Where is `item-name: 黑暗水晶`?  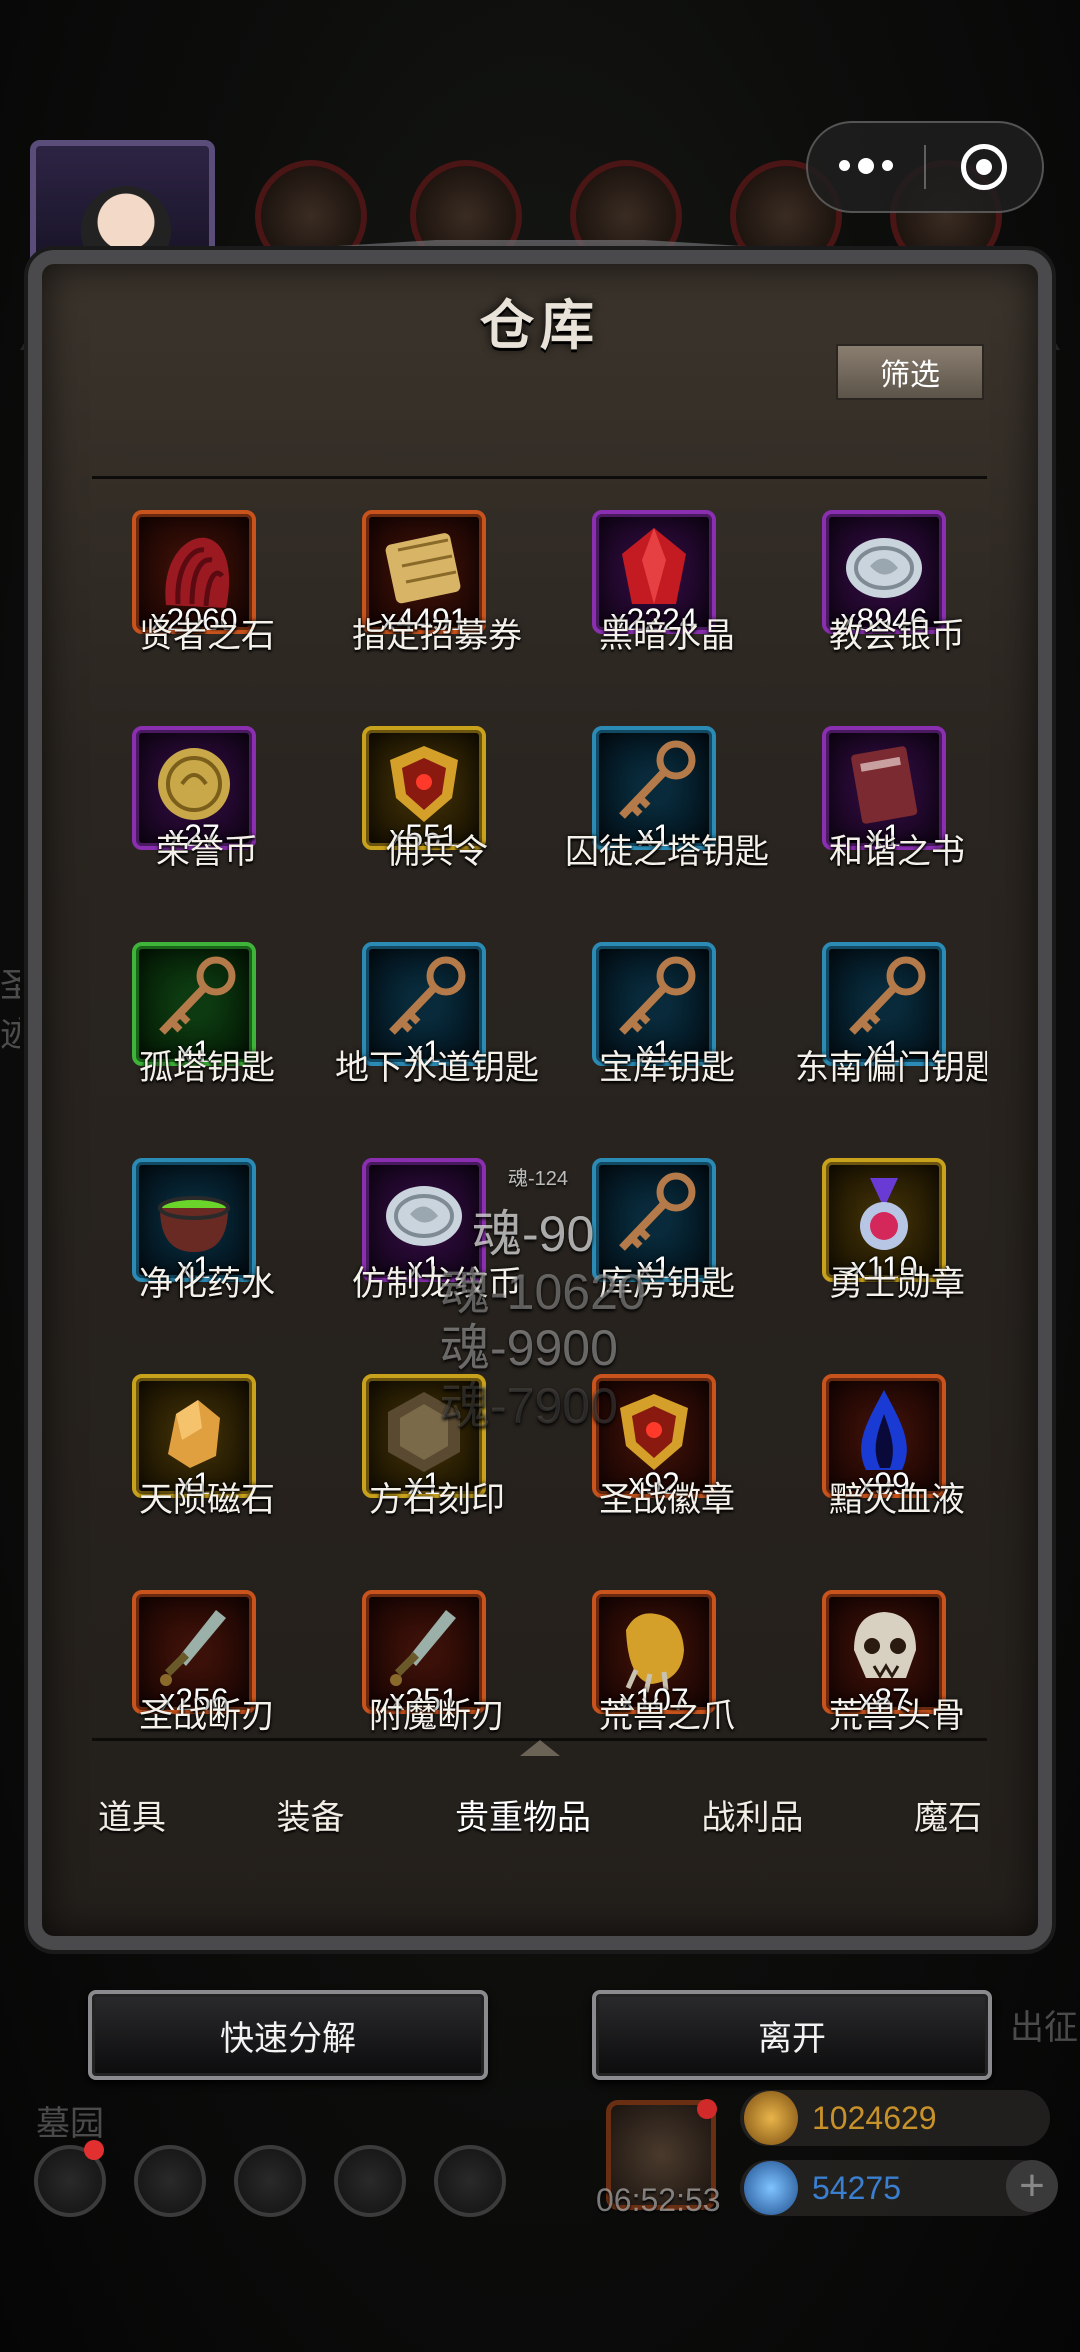
item-name: 黑暗水晶 is located at coordinates (667, 636).